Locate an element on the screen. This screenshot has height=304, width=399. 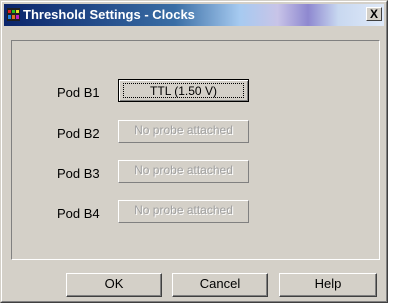
close-button: X is located at coordinates (374, 14).